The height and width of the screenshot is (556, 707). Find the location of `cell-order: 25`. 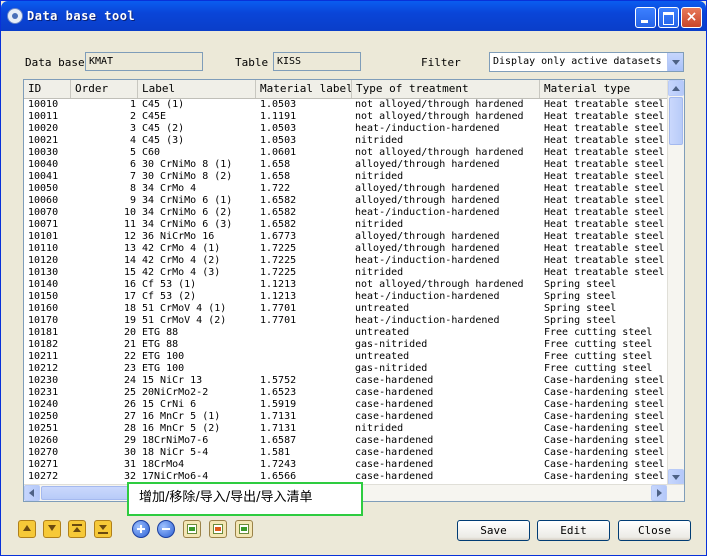

cell-order: 25 is located at coordinates (129, 392).